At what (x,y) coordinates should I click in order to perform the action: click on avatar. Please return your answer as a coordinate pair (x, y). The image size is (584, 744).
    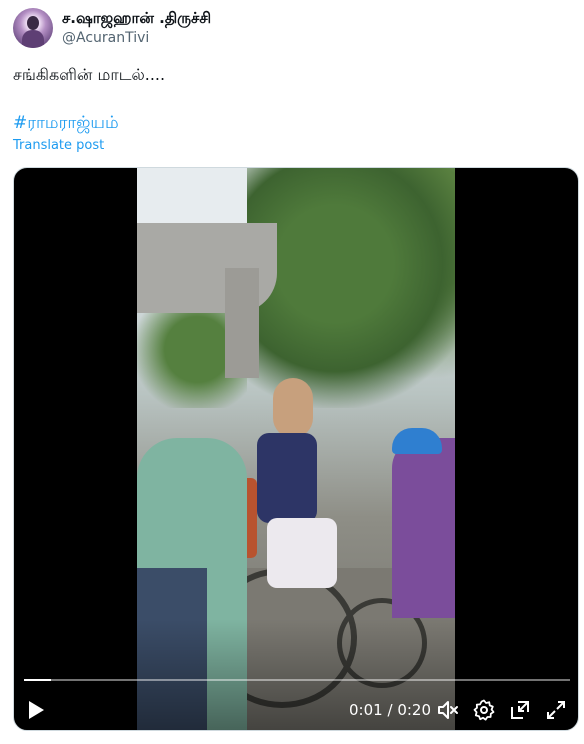
    Looking at the image, I should click on (33, 28).